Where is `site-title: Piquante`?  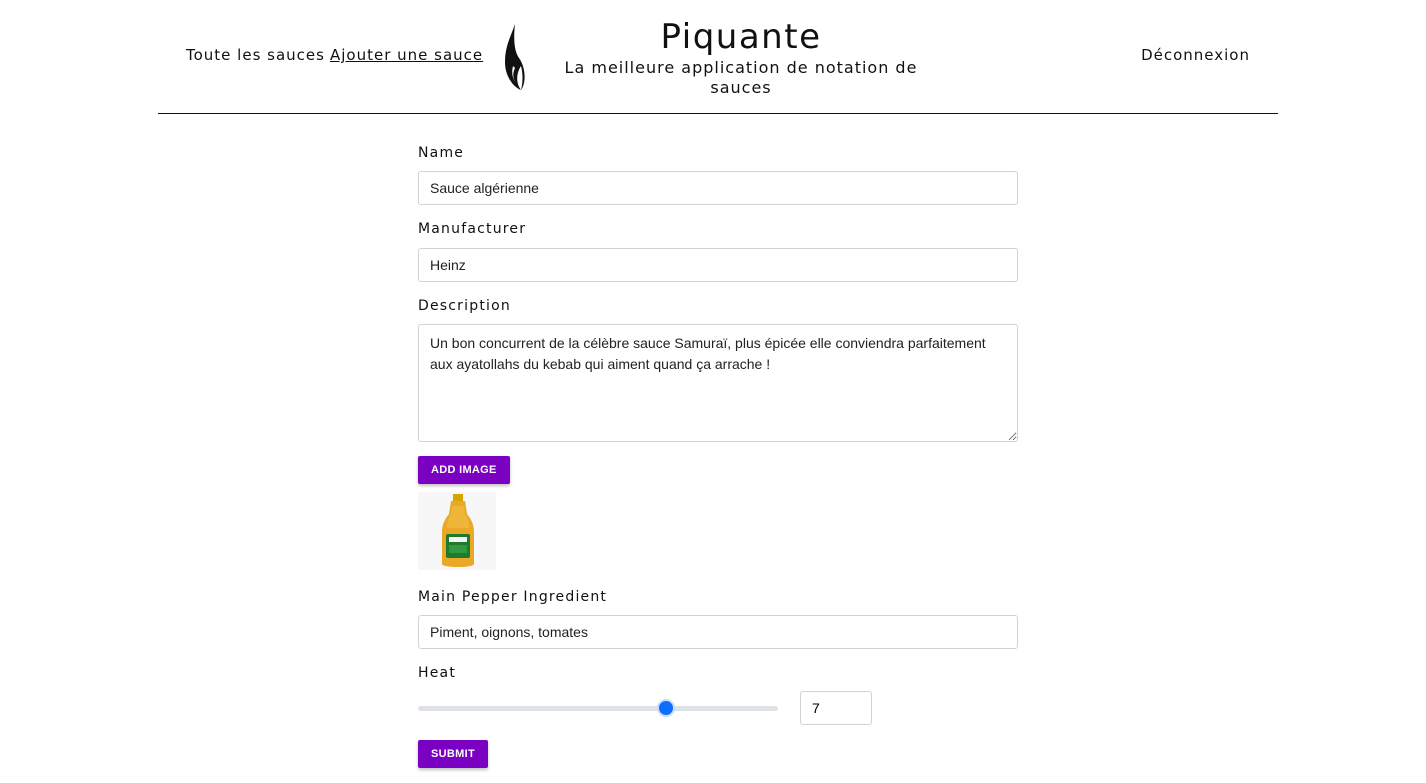
site-title: Piquante is located at coordinates (741, 37).